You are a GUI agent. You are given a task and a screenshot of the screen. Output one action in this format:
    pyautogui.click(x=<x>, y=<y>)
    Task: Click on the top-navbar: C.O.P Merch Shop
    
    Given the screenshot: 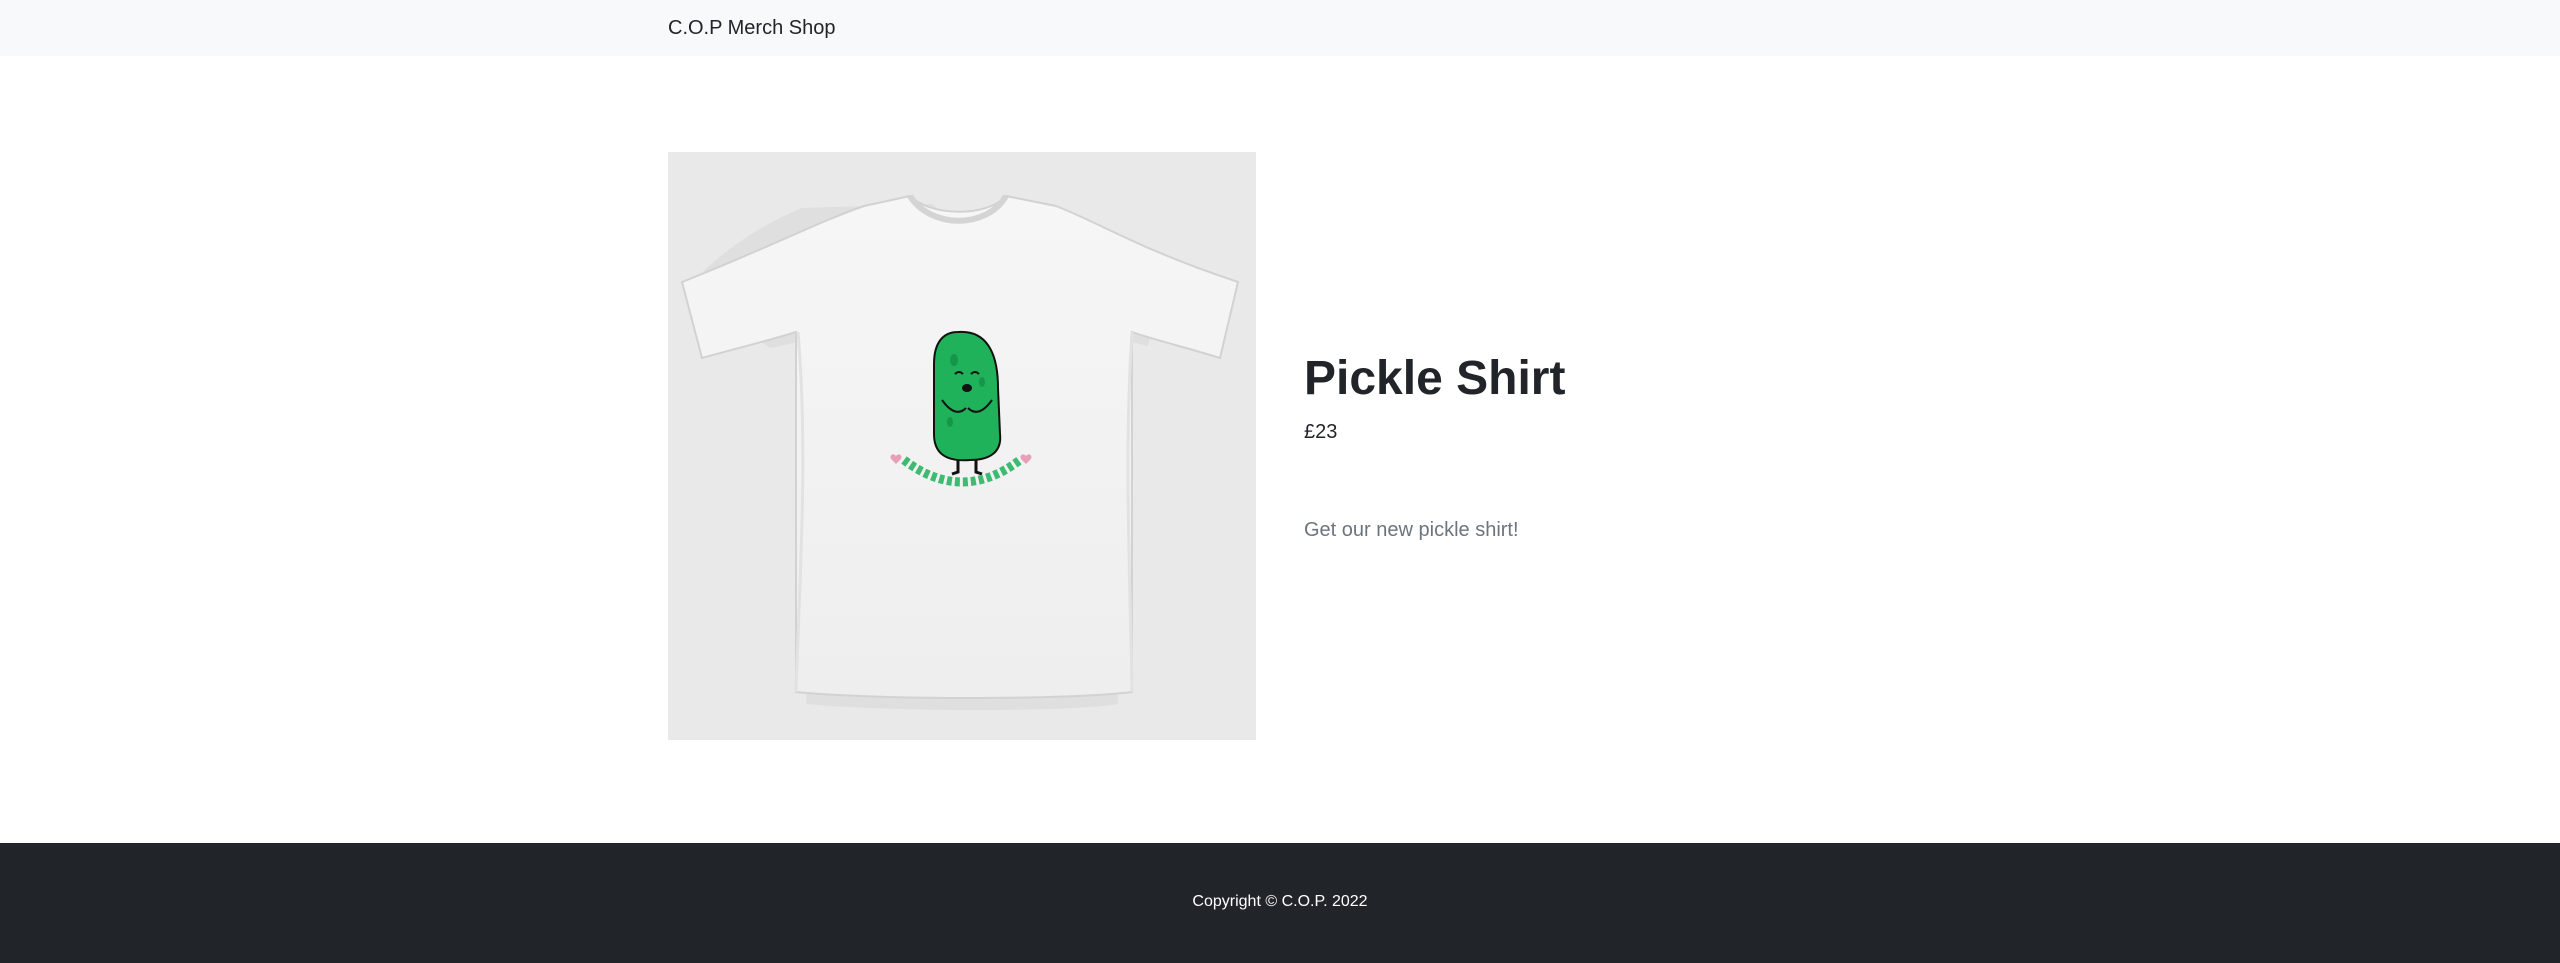 What is the action you would take?
    pyautogui.click(x=1280, y=28)
    